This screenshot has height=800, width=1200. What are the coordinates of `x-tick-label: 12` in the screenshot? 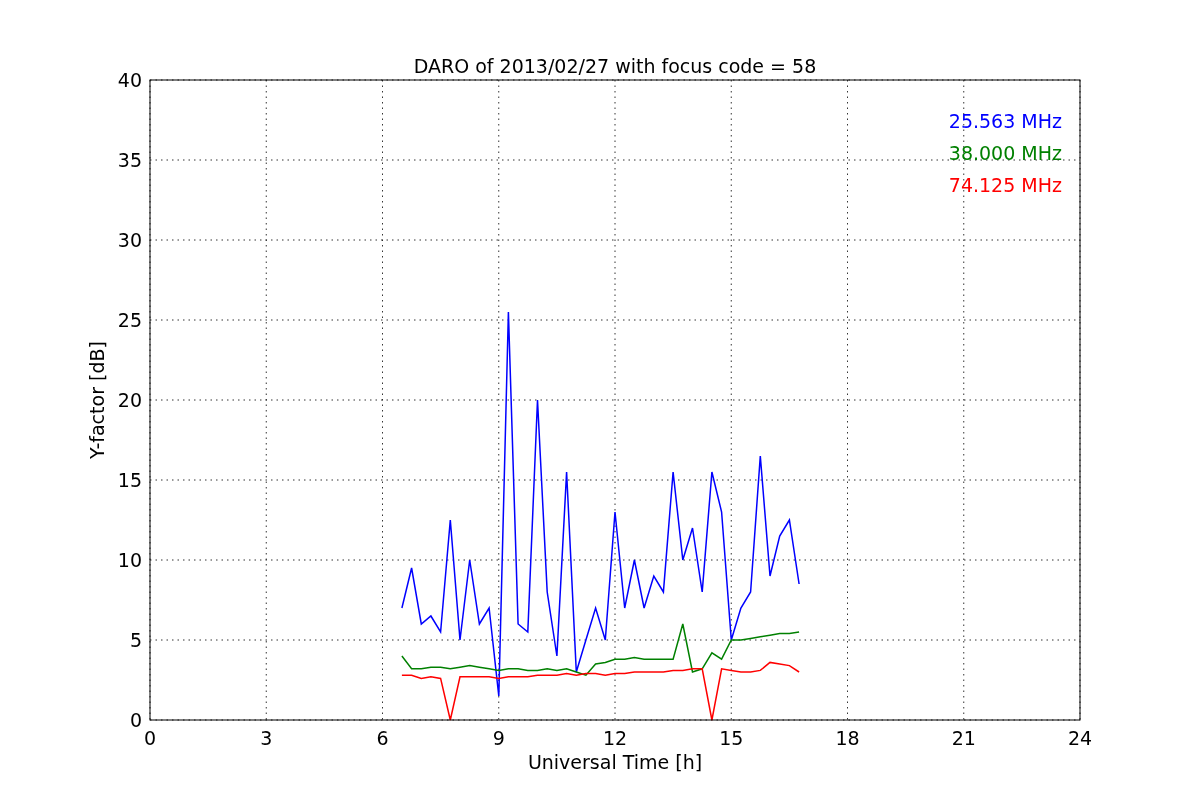 It's located at (615, 738).